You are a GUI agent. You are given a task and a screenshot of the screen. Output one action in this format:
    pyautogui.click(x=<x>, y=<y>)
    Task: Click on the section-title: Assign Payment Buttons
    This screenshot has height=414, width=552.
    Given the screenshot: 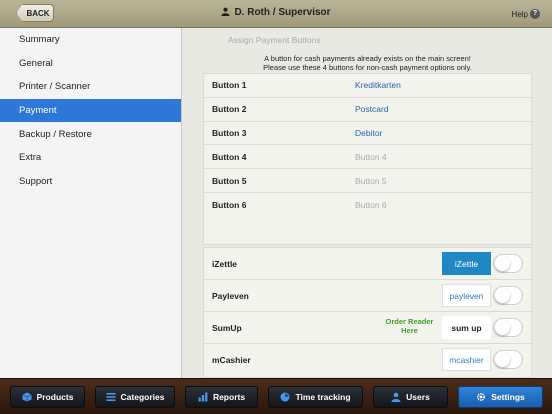 What is the action you would take?
    pyautogui.click(x=274, y=40)
    